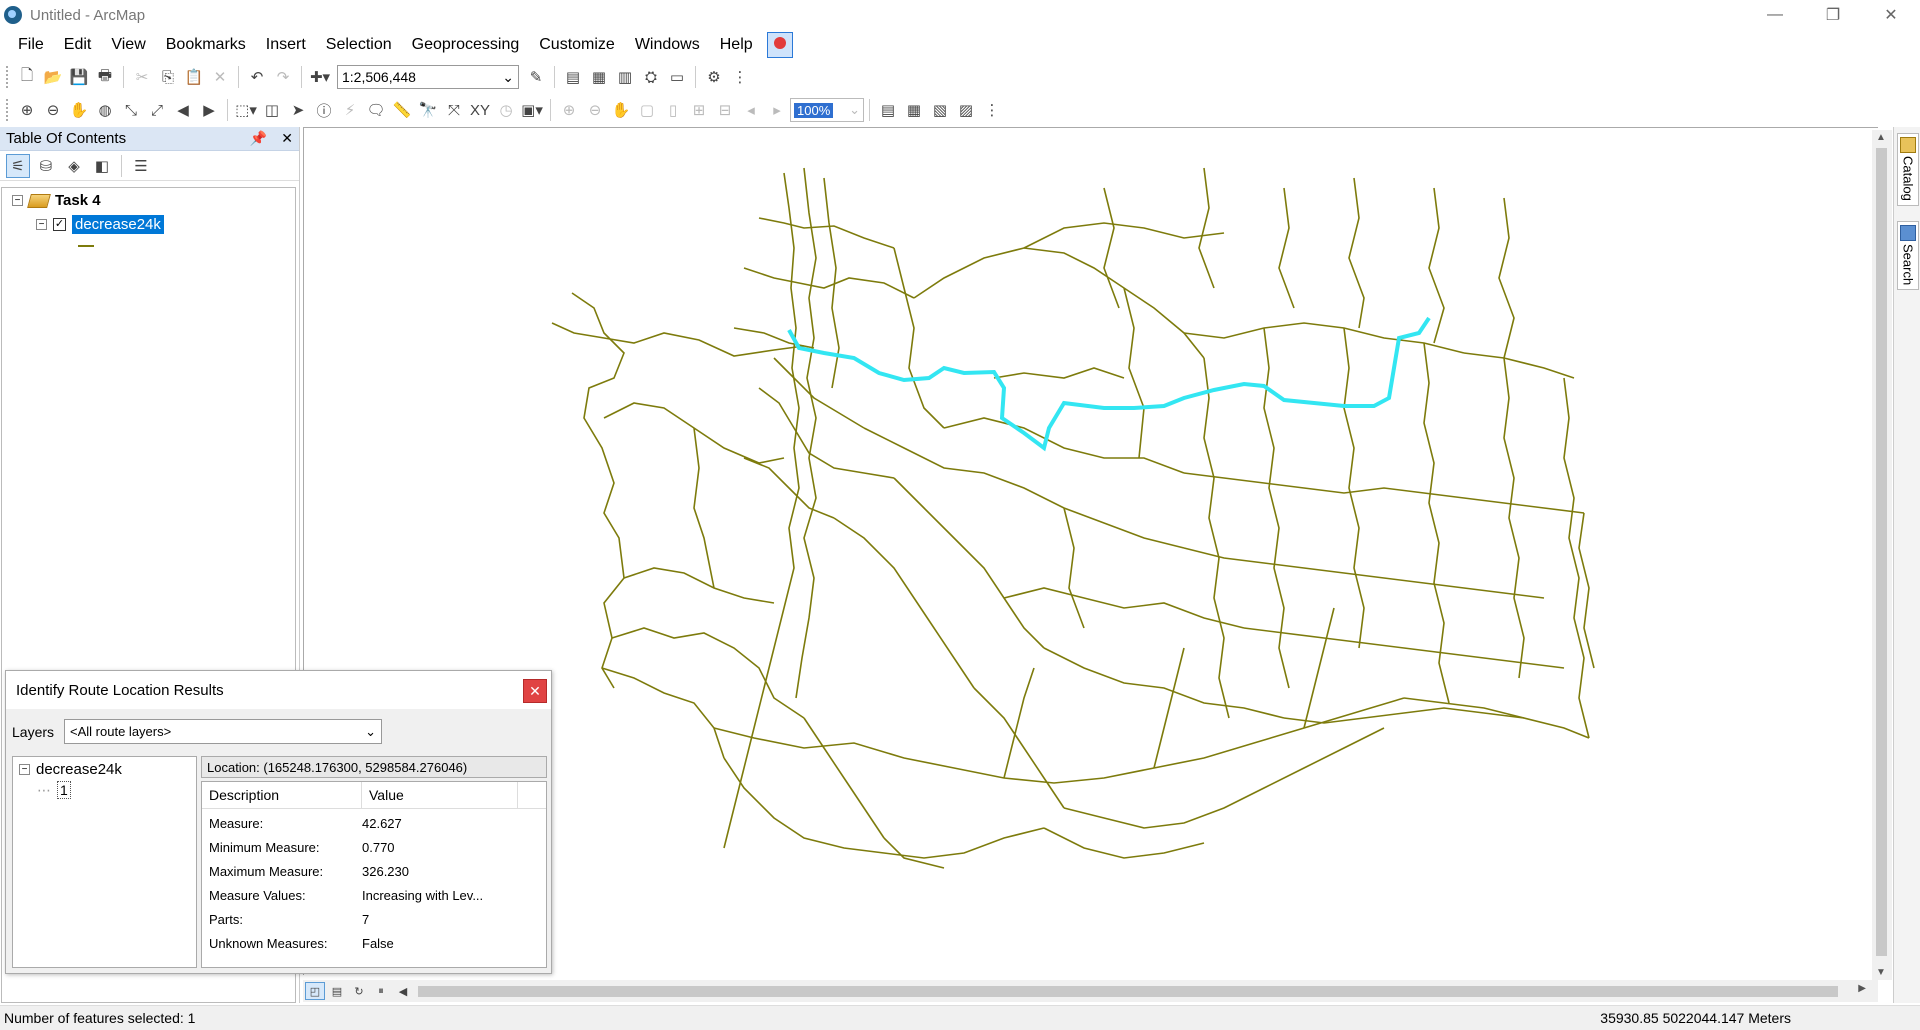 This screenshot has height=1030, width=1920. I want to click on list-by-selection-icon: ◧, so click(102, 166).